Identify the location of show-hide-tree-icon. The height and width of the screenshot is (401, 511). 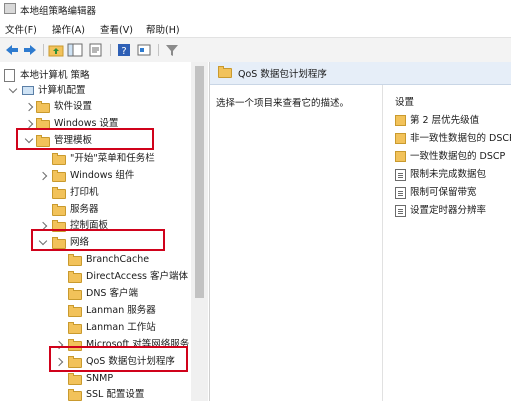
(75, 50).